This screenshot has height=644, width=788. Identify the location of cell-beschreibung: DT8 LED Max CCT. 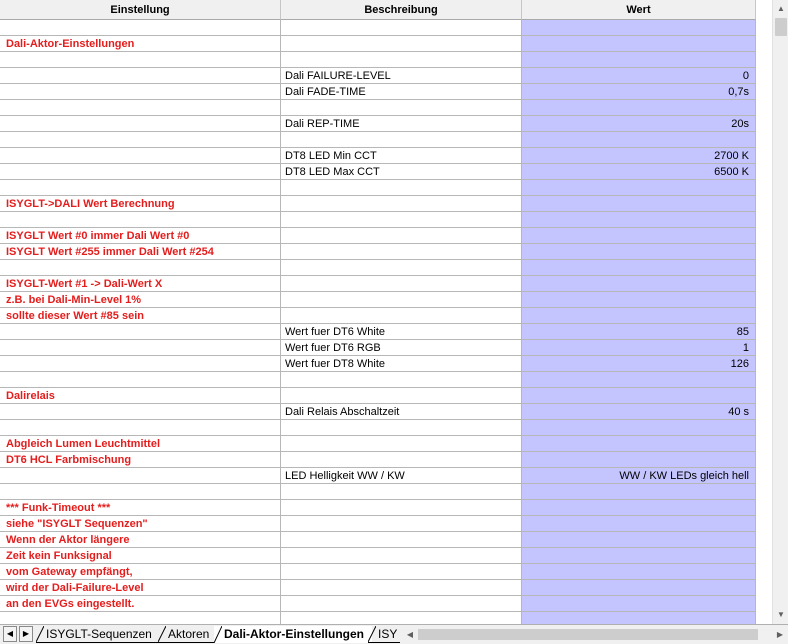
(401, 172).